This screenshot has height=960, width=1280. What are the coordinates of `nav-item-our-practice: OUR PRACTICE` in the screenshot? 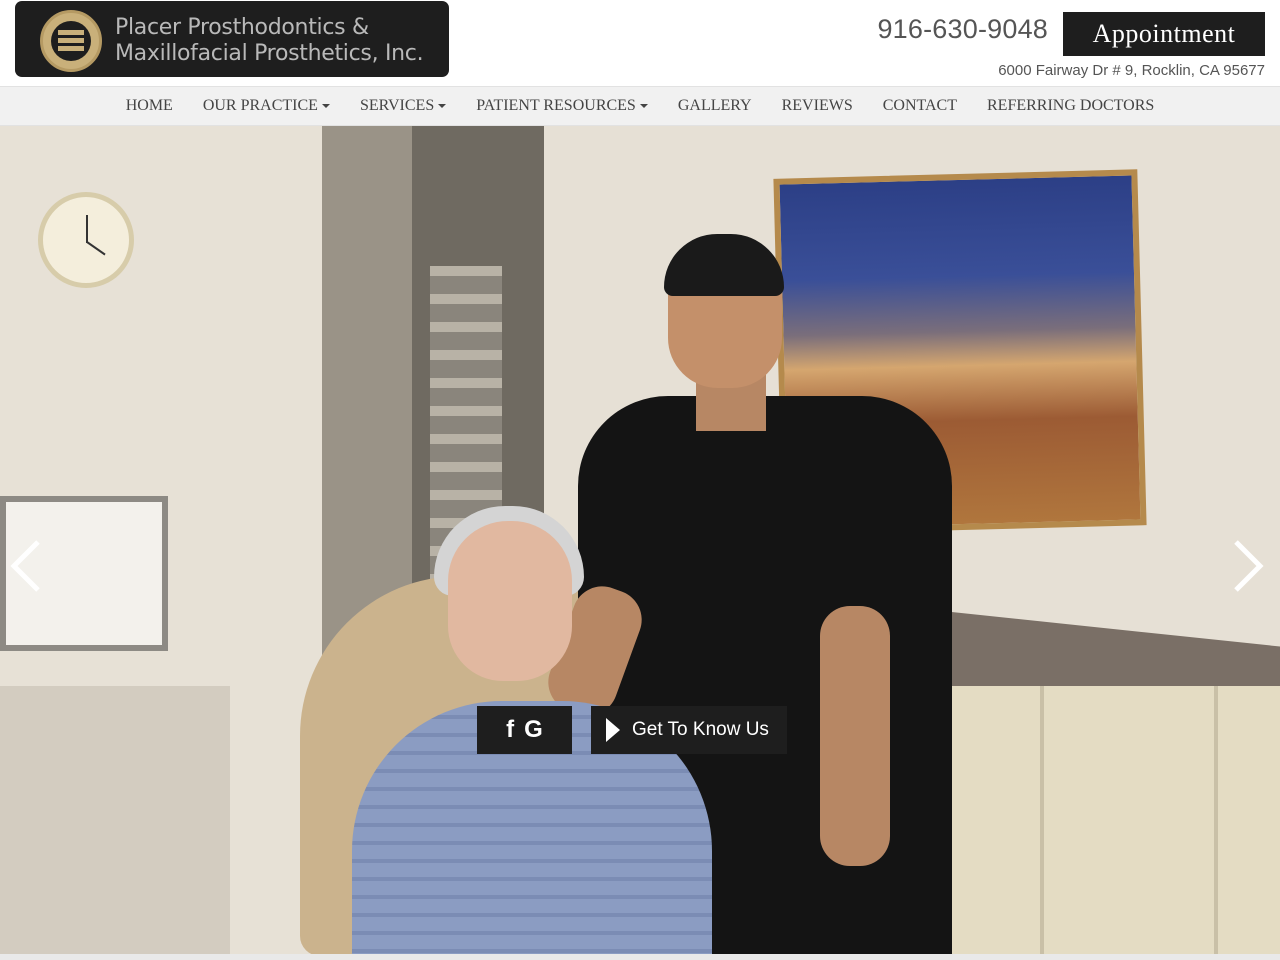 It's located at (266, 106).